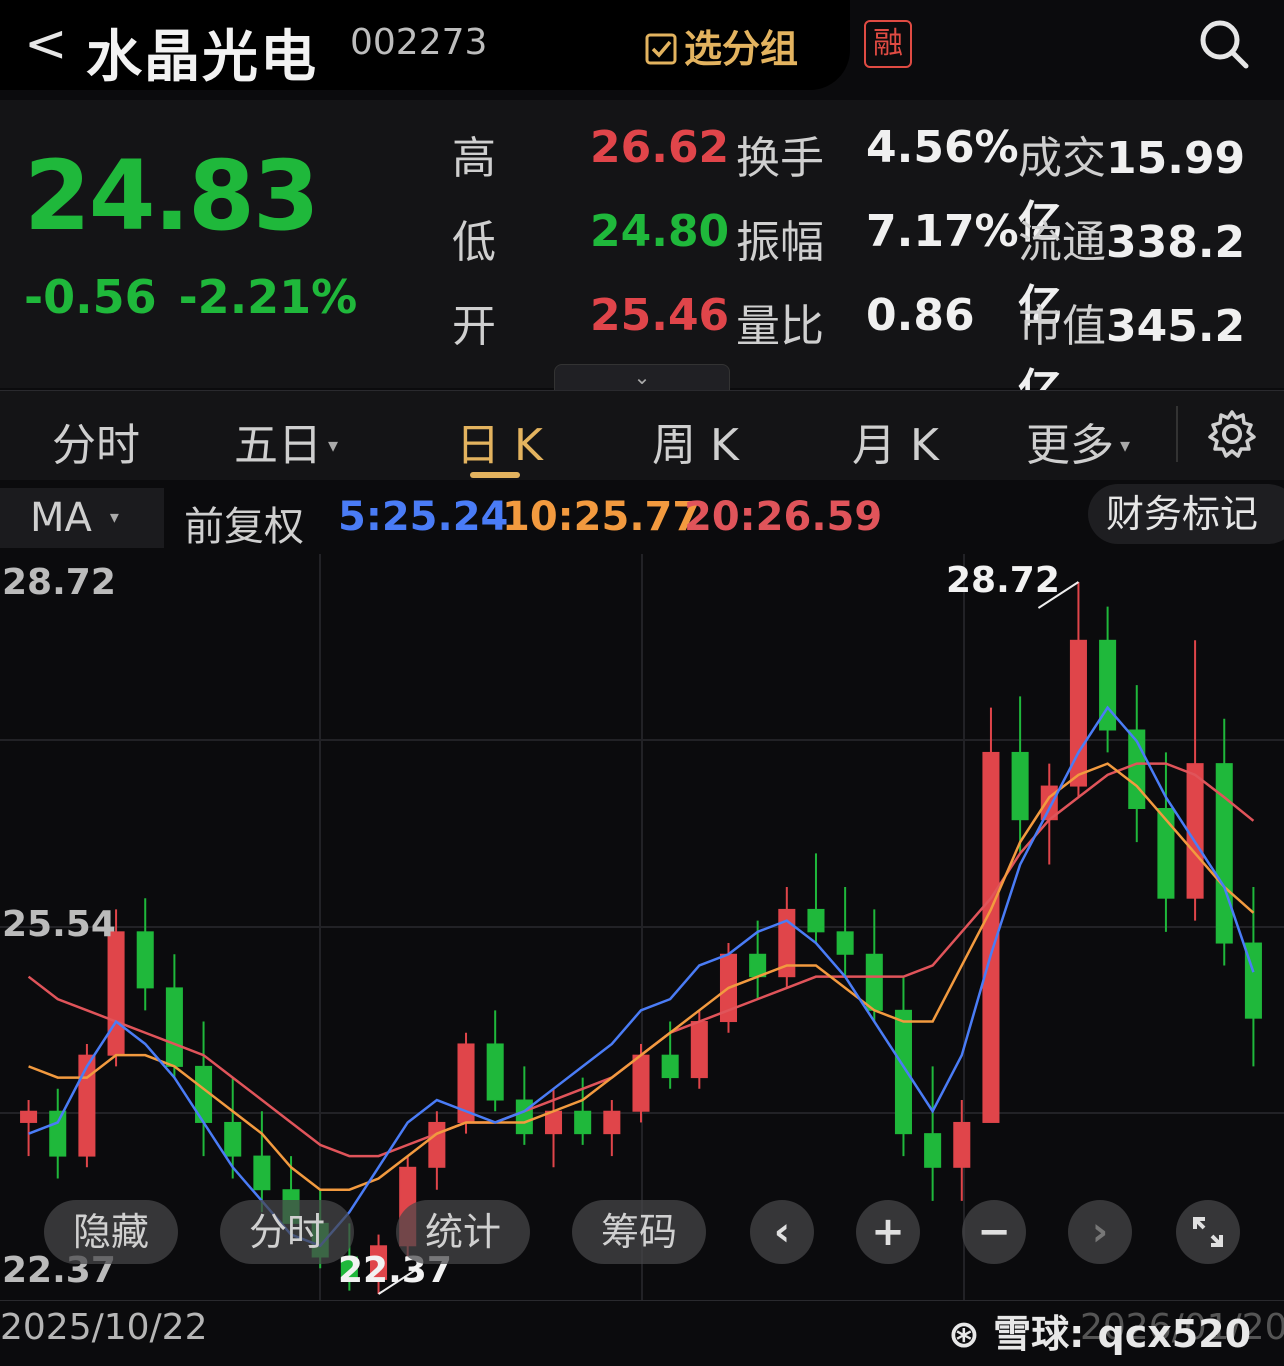 The image size is (1284, 1366). I want to click on chart-settings-button, so click(1232, 436).